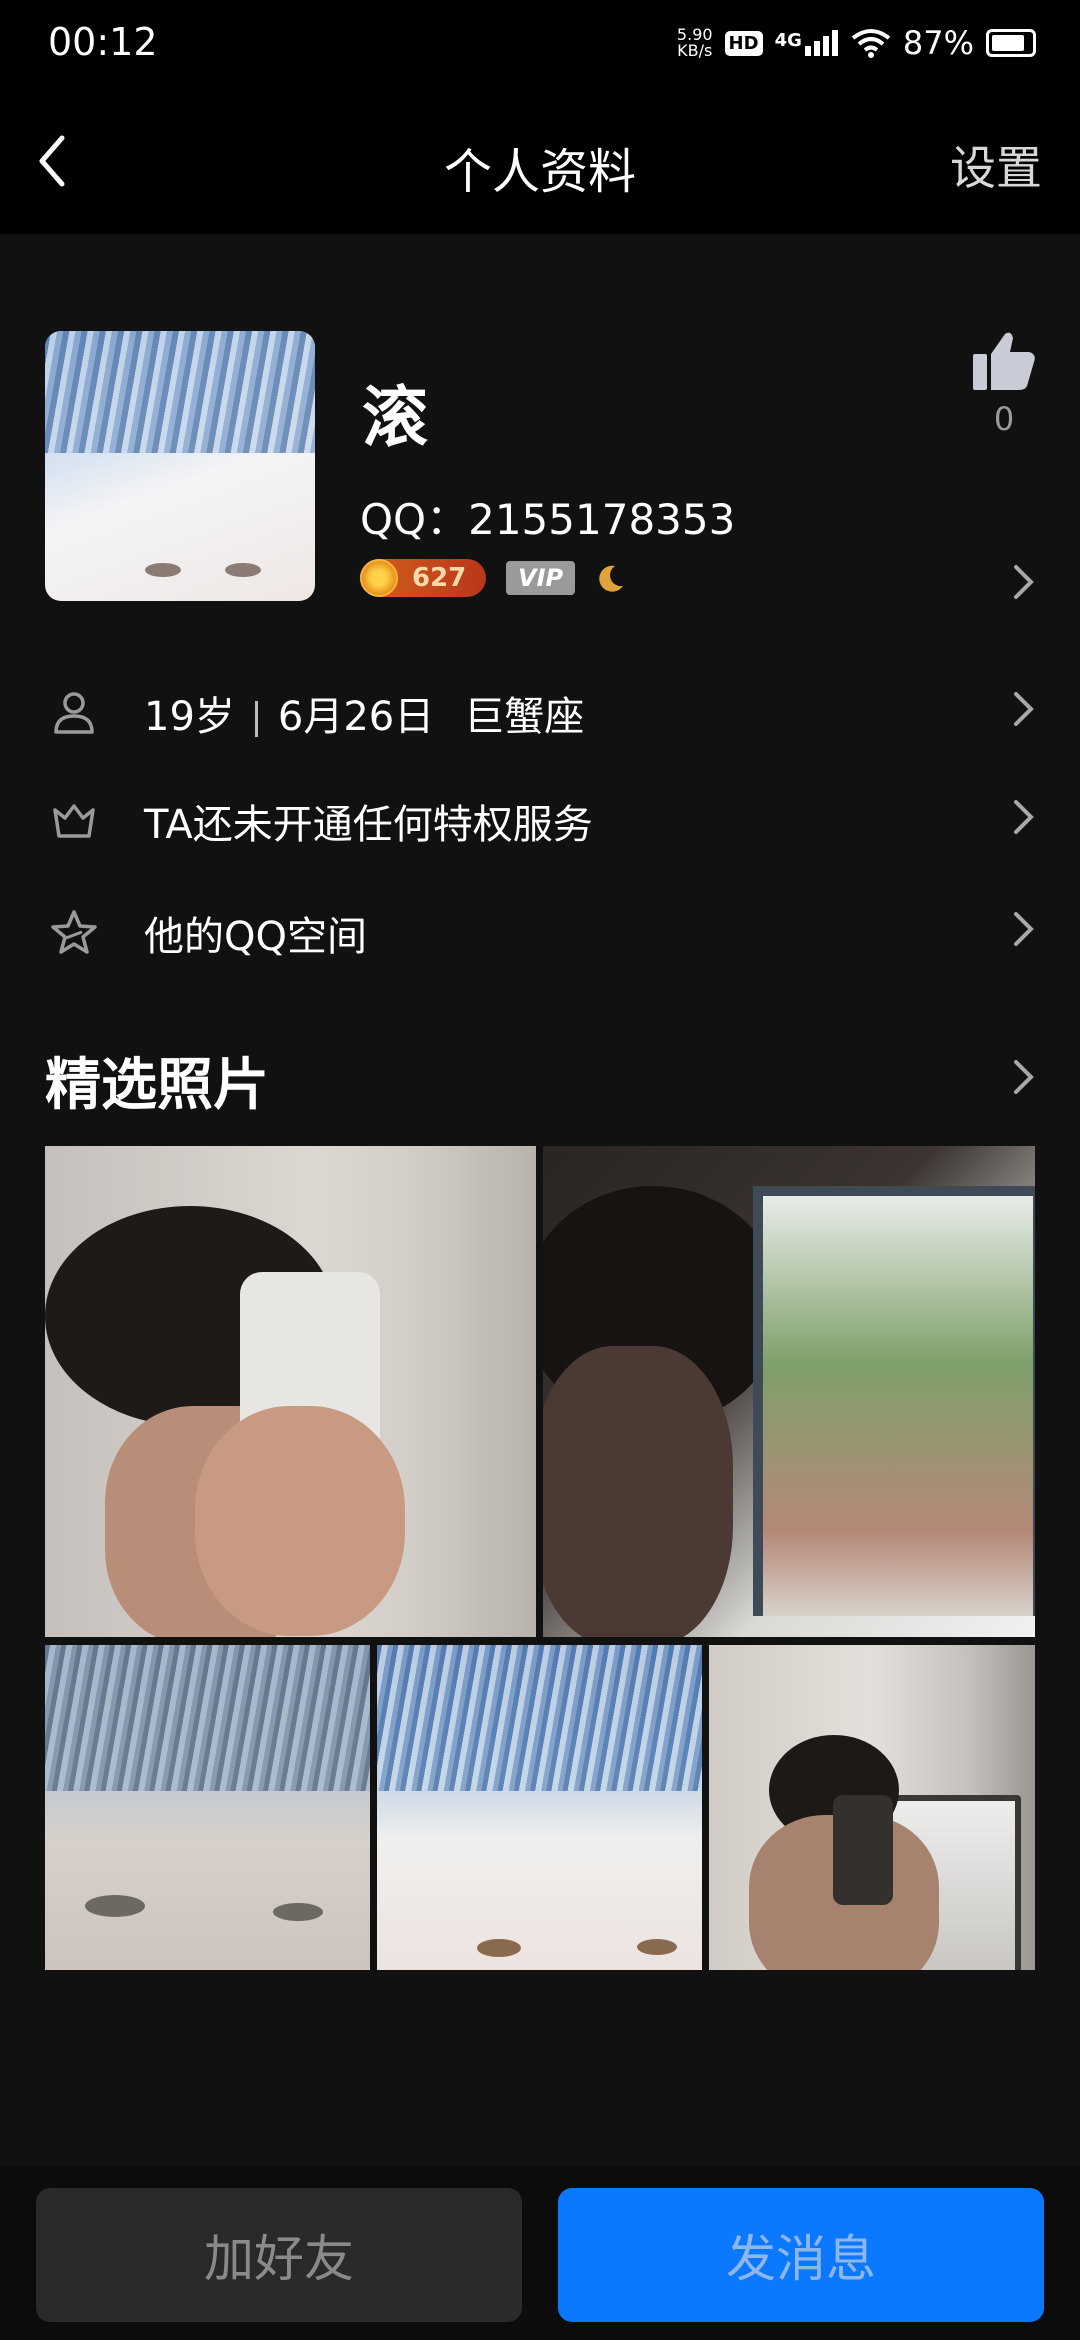  I want to click on nav-bar: 个人资料 设置, so click(540, 161).